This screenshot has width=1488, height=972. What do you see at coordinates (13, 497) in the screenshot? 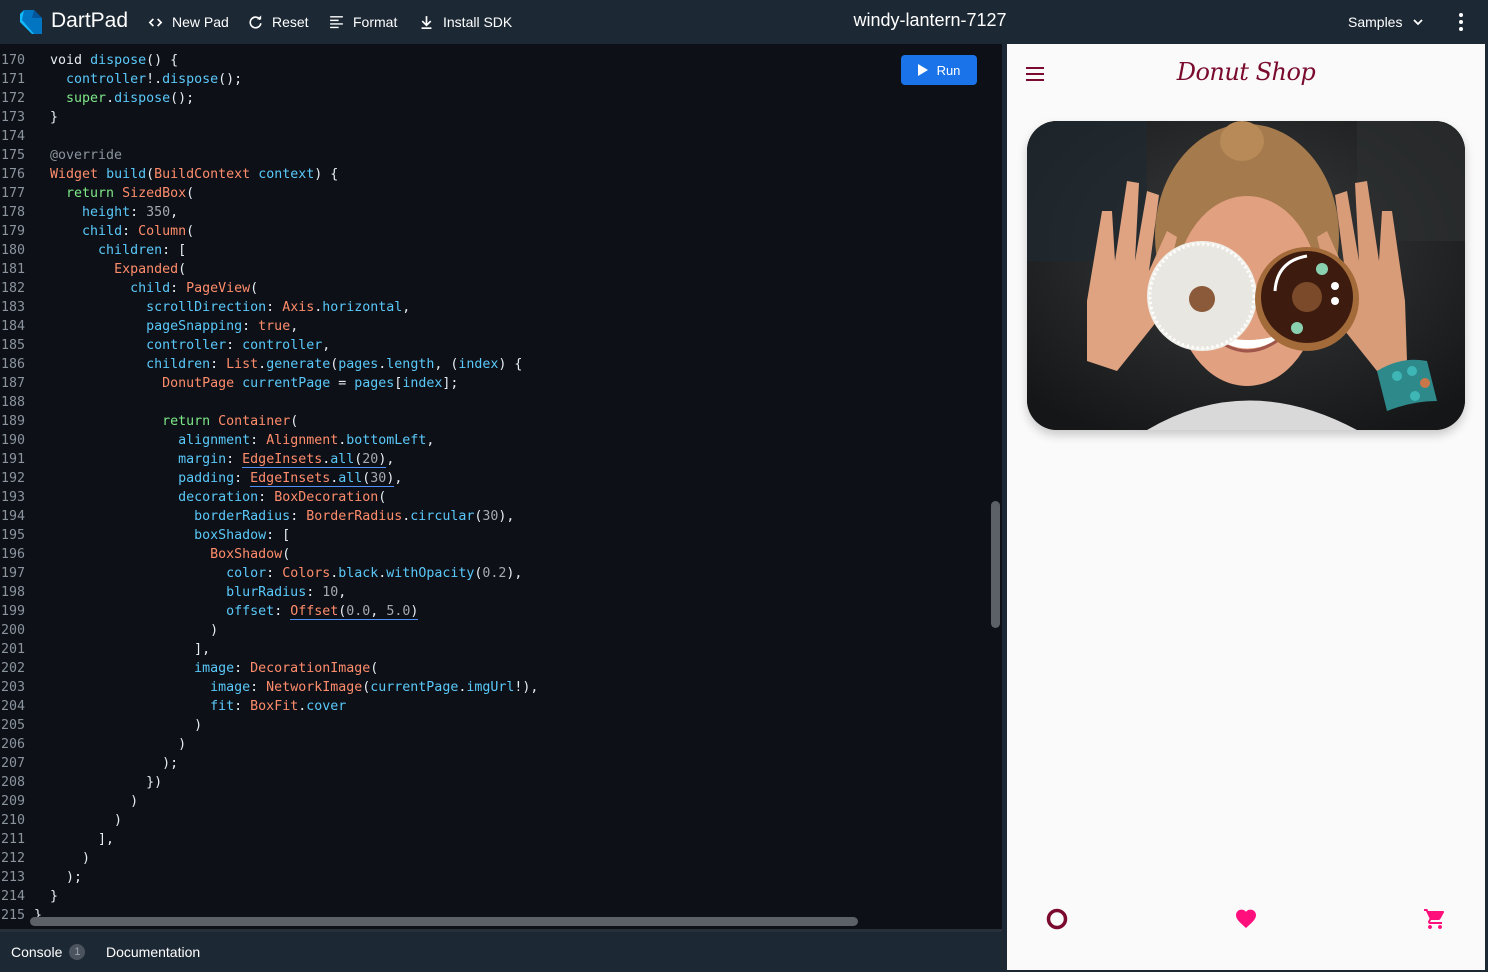
I see `line-number: 193` at bounding box center [13, 497].